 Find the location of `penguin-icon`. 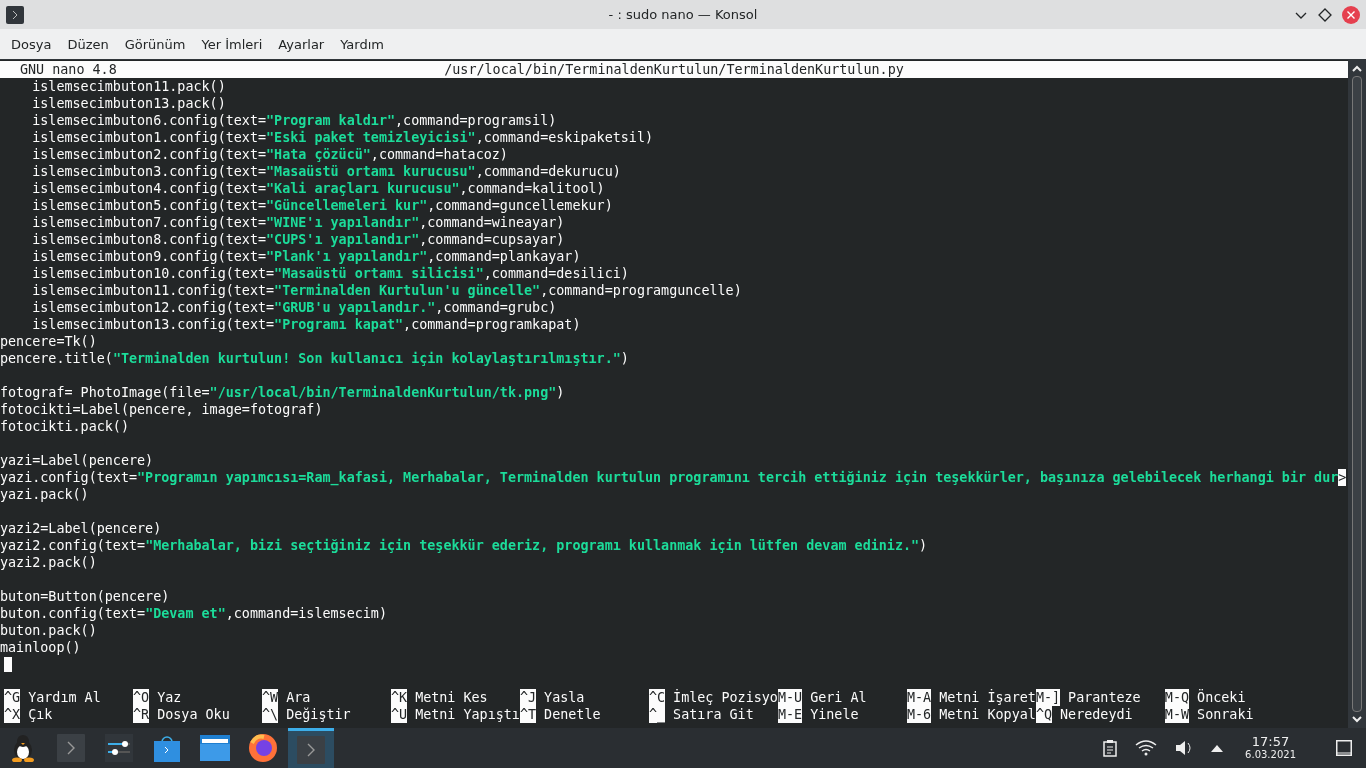

penguin-icon is located at coordinates (23, 748).